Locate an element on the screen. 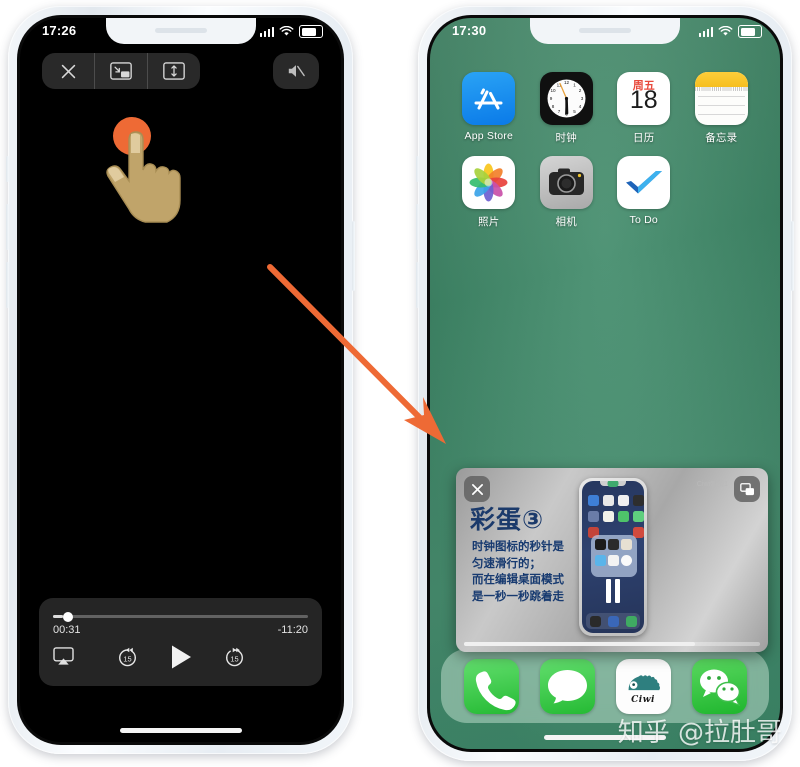  icon-row-2: 照片 相机 To Do is located at coordinates (605, 198).